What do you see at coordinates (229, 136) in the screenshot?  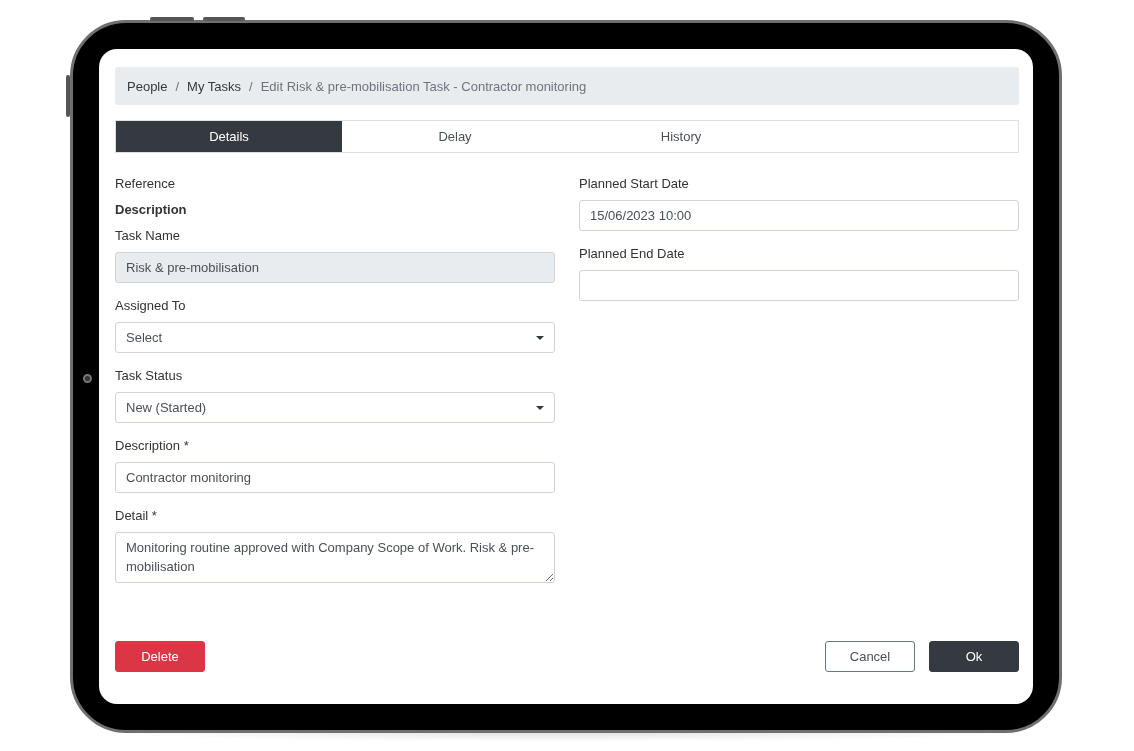 I see `tab: Details` at bounding box center [229, 136].